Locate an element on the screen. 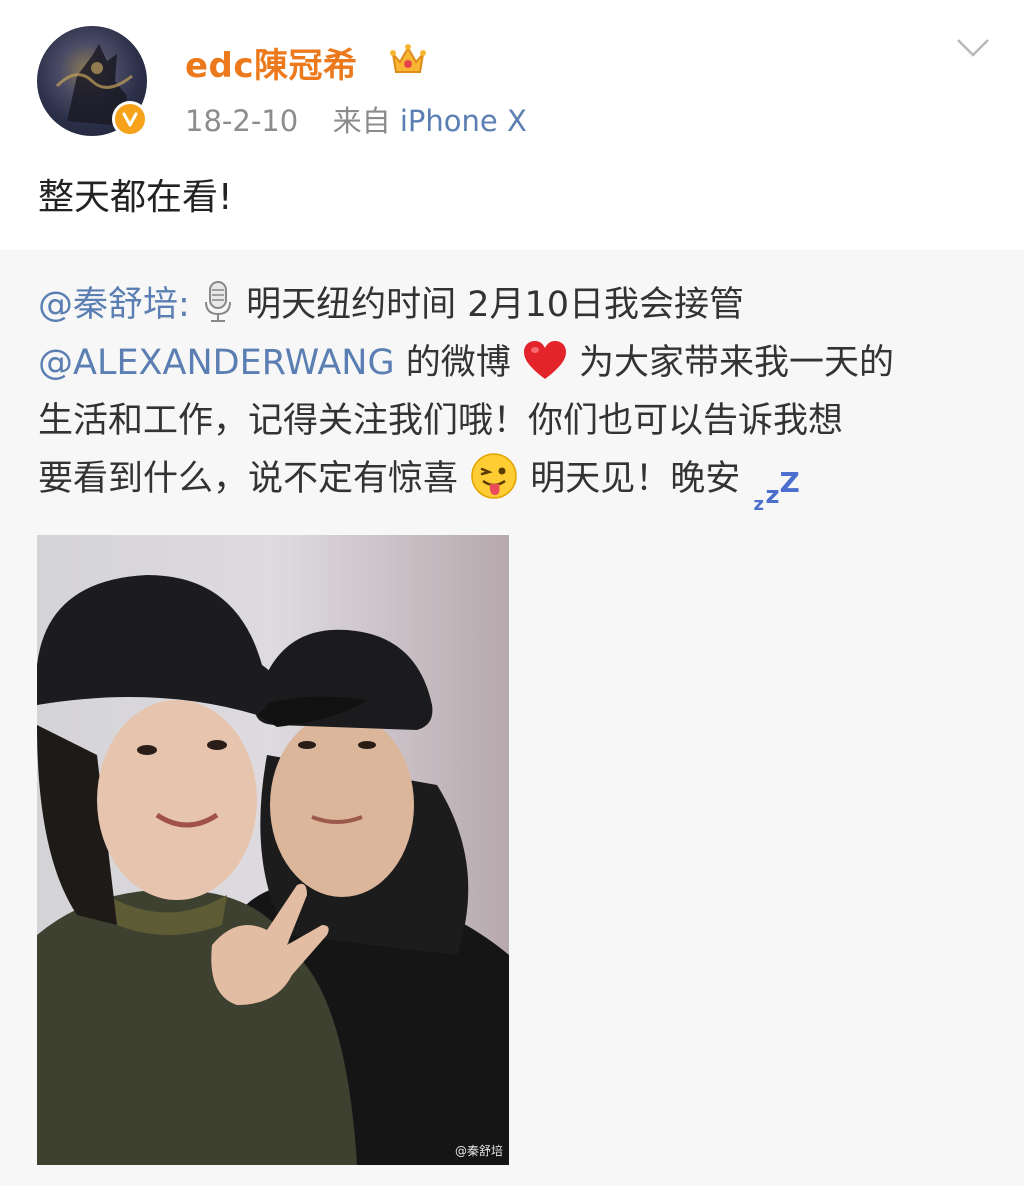 This screenshot has height=1186, width=1024. repost-line3: 生活和工作，记得关注我们哦！你们也可以告诉我想 is located at coordinates (441, 421).